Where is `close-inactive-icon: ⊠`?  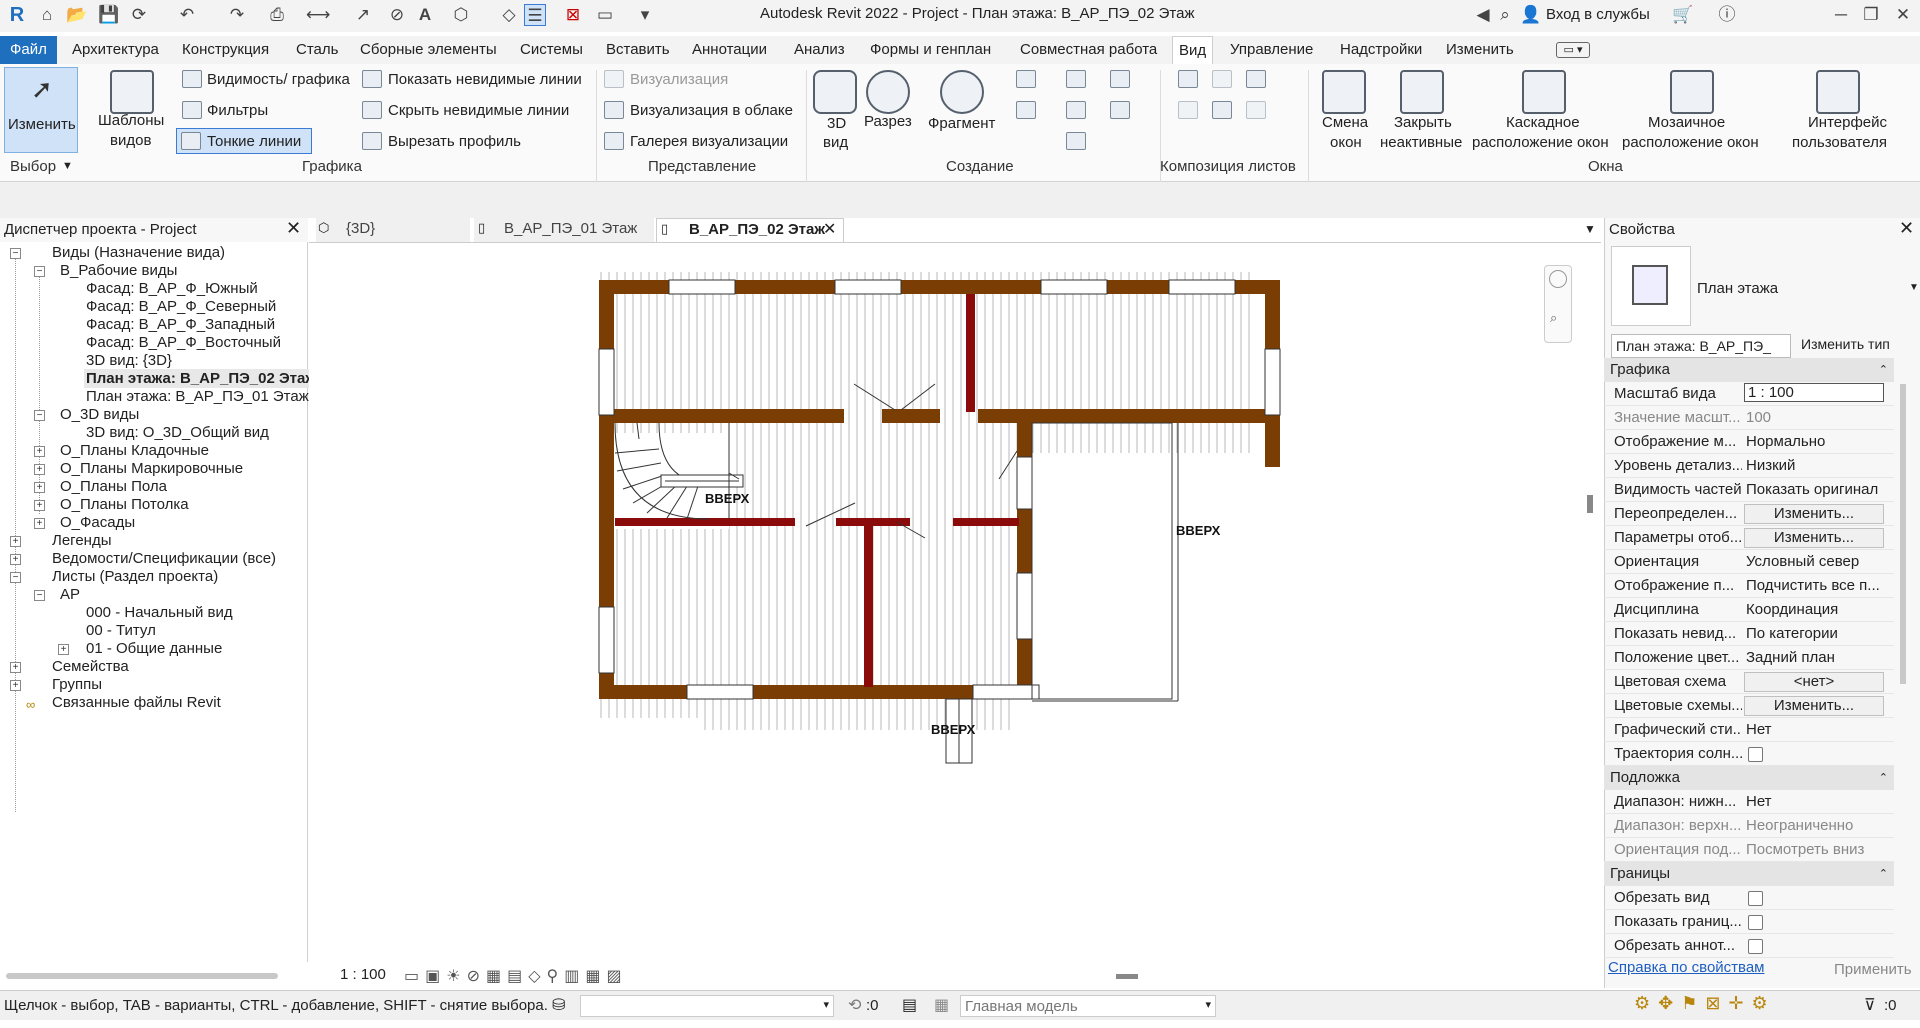 close-inactive-icon: ⊠ is located at coordinates (573, 15).